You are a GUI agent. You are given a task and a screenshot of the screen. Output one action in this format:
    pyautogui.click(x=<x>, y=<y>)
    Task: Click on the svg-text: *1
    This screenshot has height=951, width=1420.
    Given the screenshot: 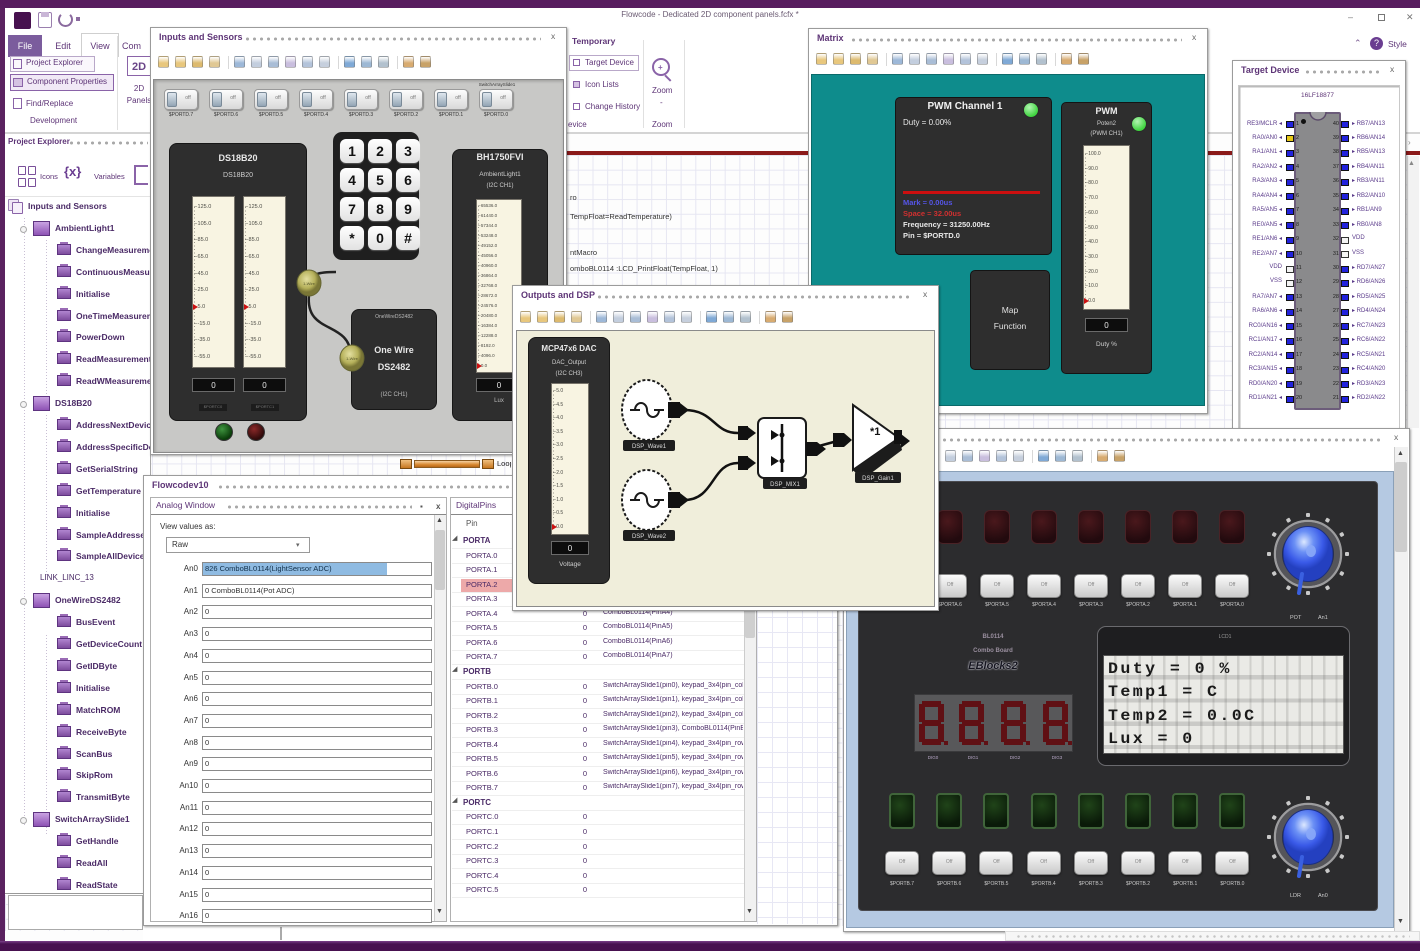 What is the action you would take?
    pyautogui.click(x=875, y=432)
    